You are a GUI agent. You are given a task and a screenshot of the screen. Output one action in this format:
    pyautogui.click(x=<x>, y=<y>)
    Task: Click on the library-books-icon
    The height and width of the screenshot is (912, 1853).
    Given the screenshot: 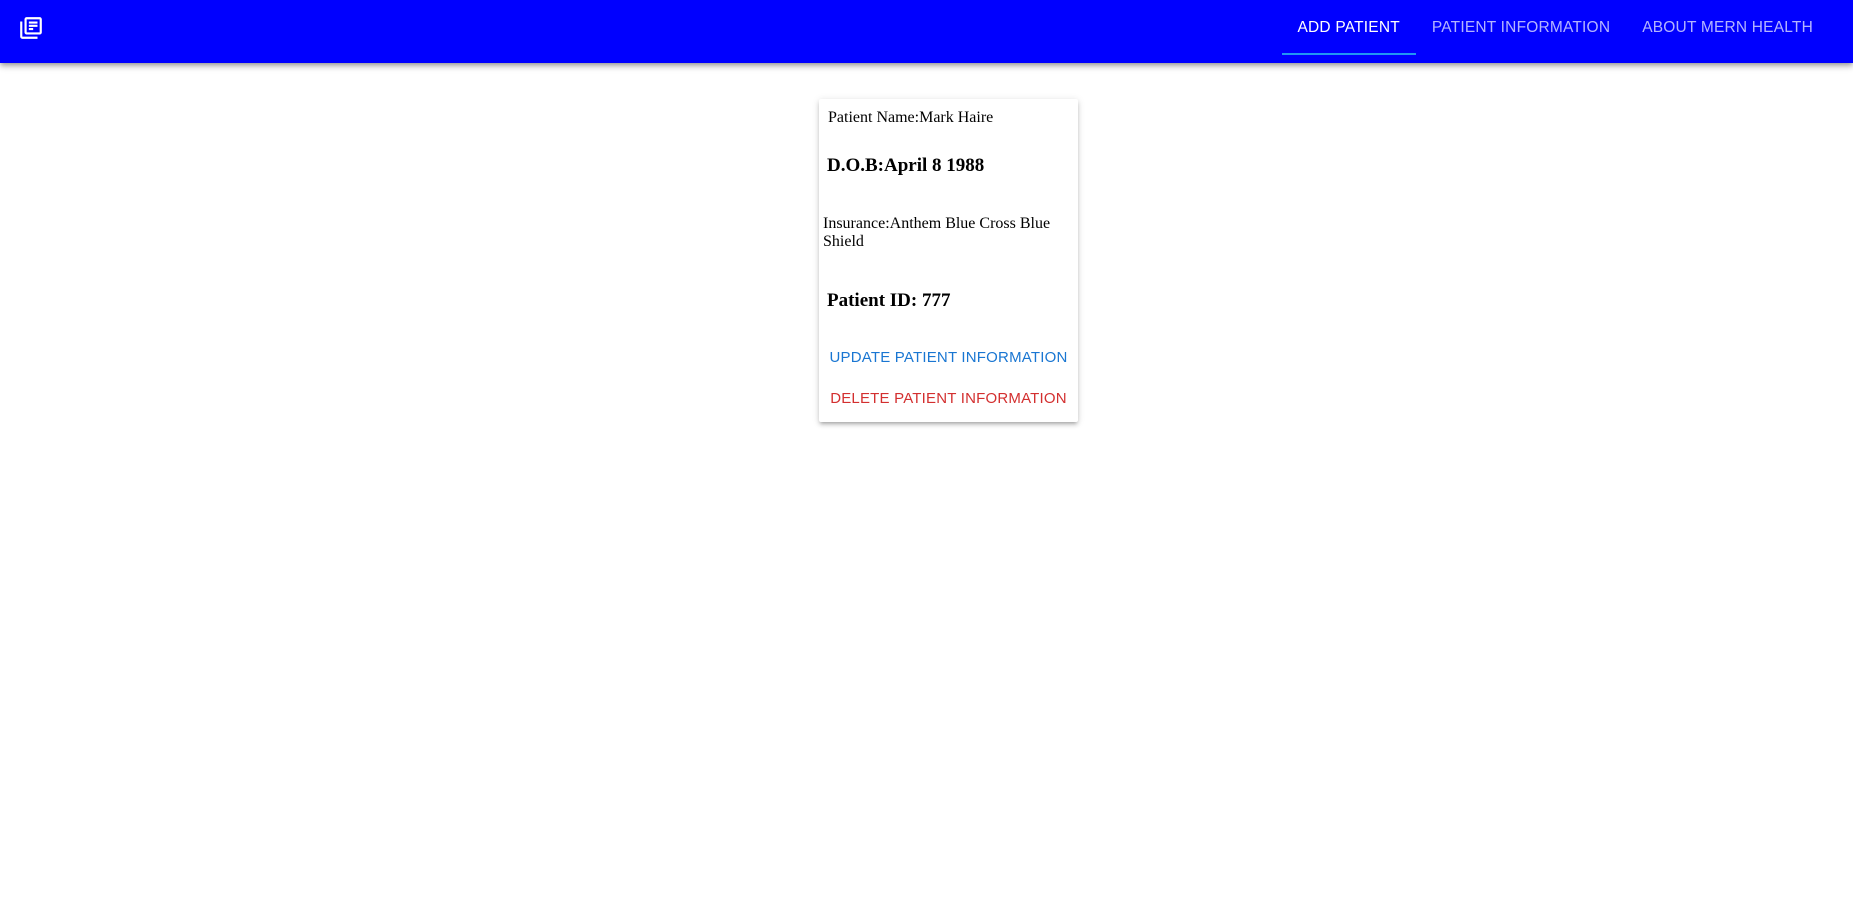 What is the action you would take?
    pyautogui.click(x=31, y=28)
    